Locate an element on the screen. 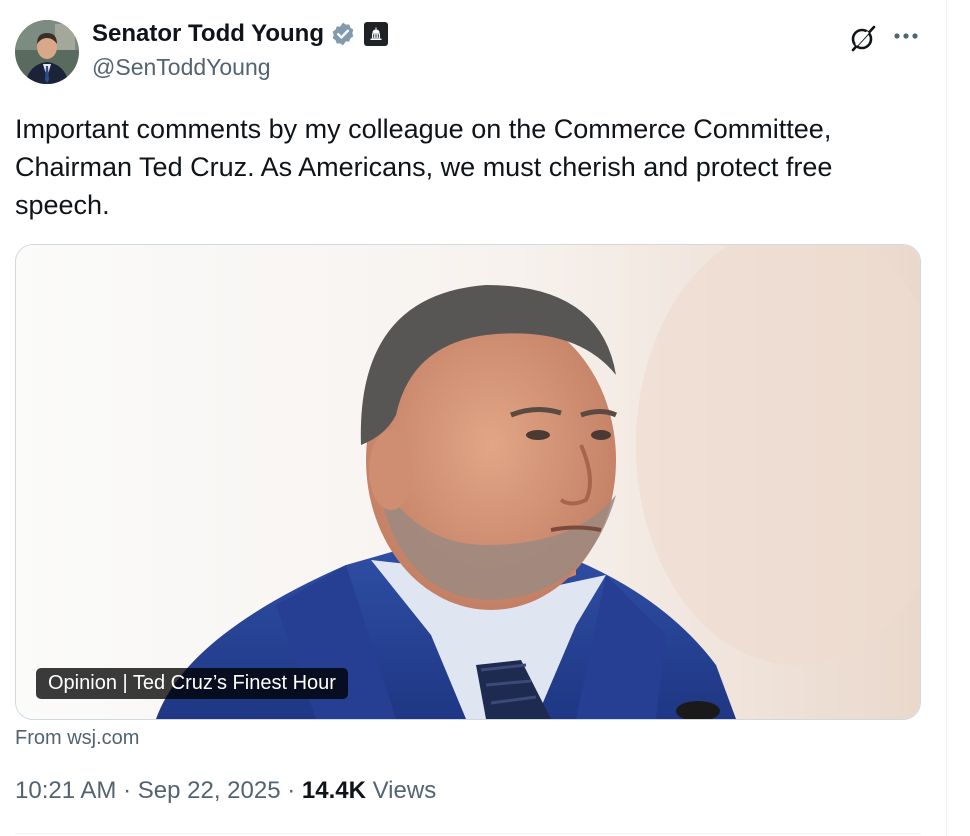 This screenshot has width=970, height=836. author-handle: @SenToddYoung is located at coordinates (181, 67).